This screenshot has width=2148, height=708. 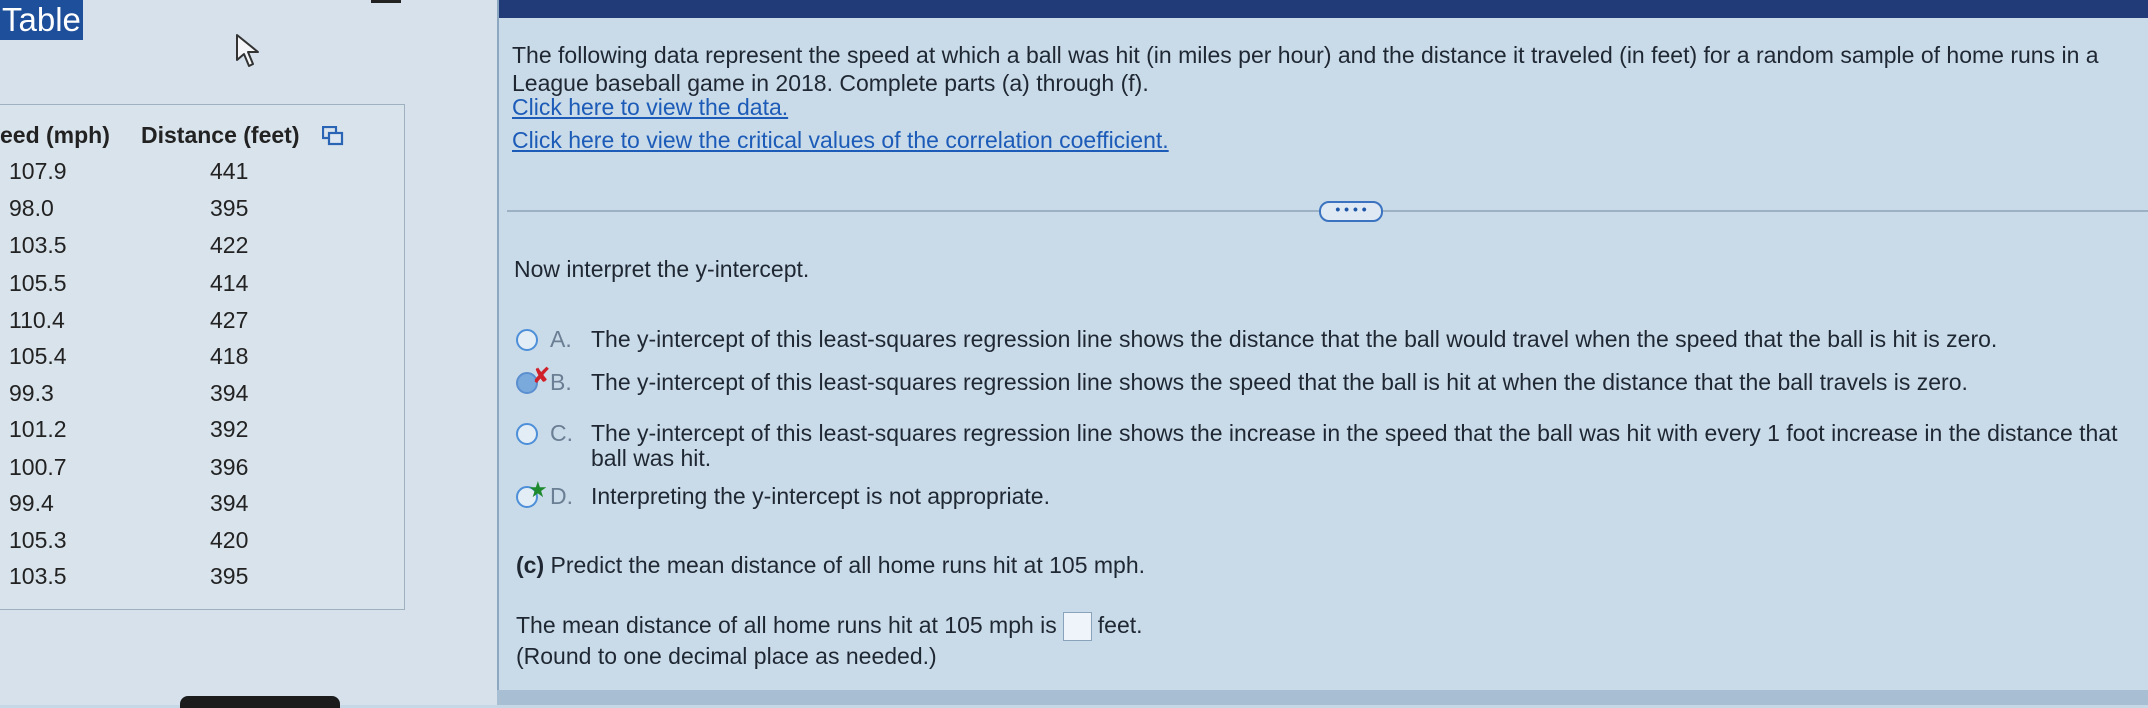 I want to click on table-row: 105.3 420, so click(x=200, y=545).